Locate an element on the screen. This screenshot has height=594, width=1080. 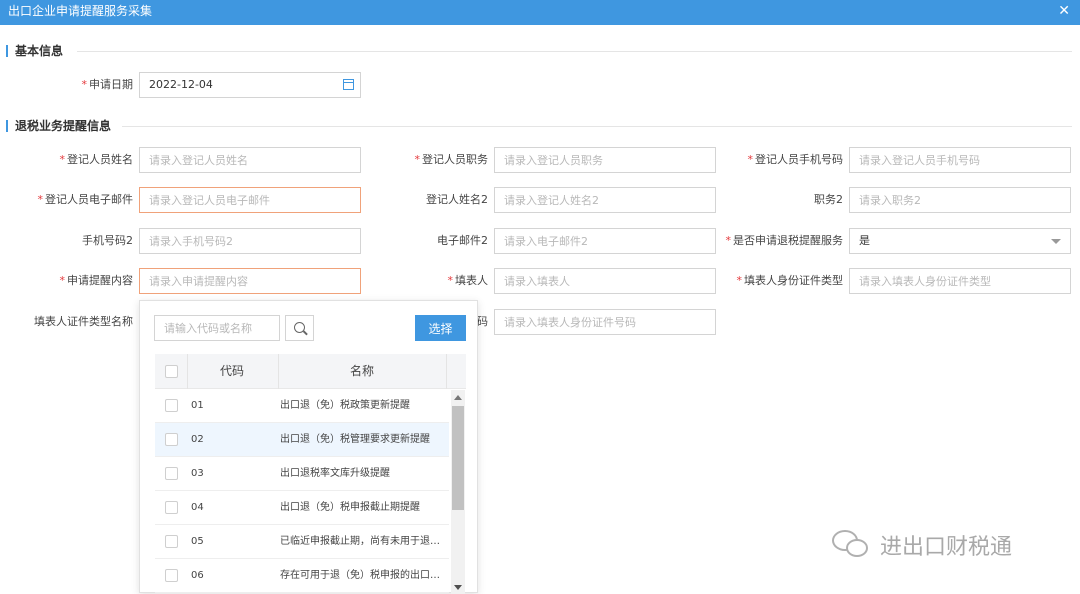
dialog-titlebar: 出口企业申请提醒服务采集 ✕ is located at coordinates (540, 12).